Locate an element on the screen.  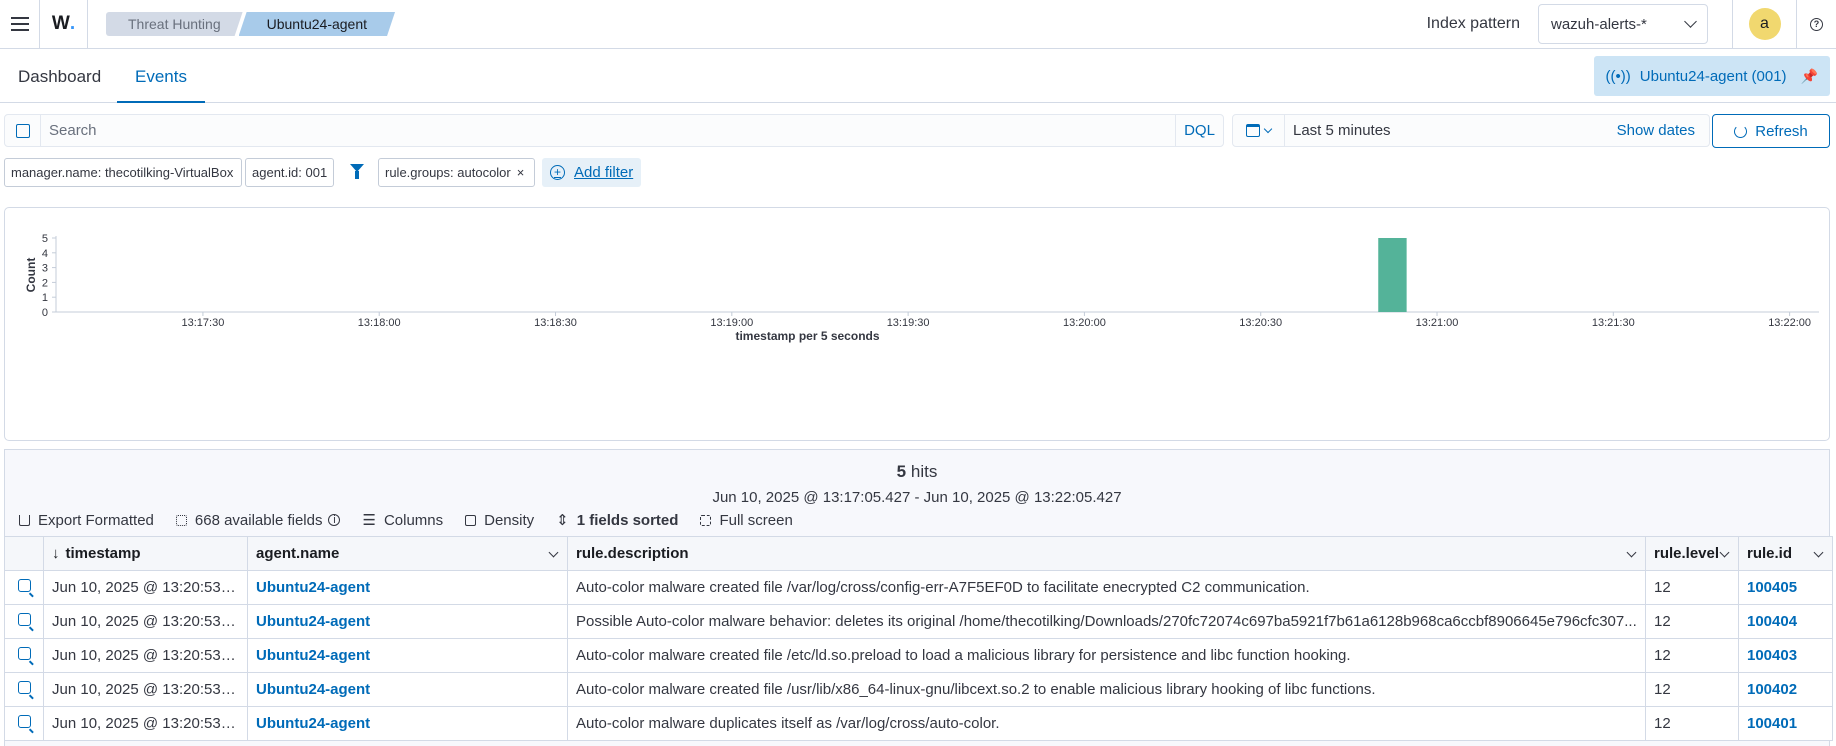
search-input is located at coordinates (608, 130).